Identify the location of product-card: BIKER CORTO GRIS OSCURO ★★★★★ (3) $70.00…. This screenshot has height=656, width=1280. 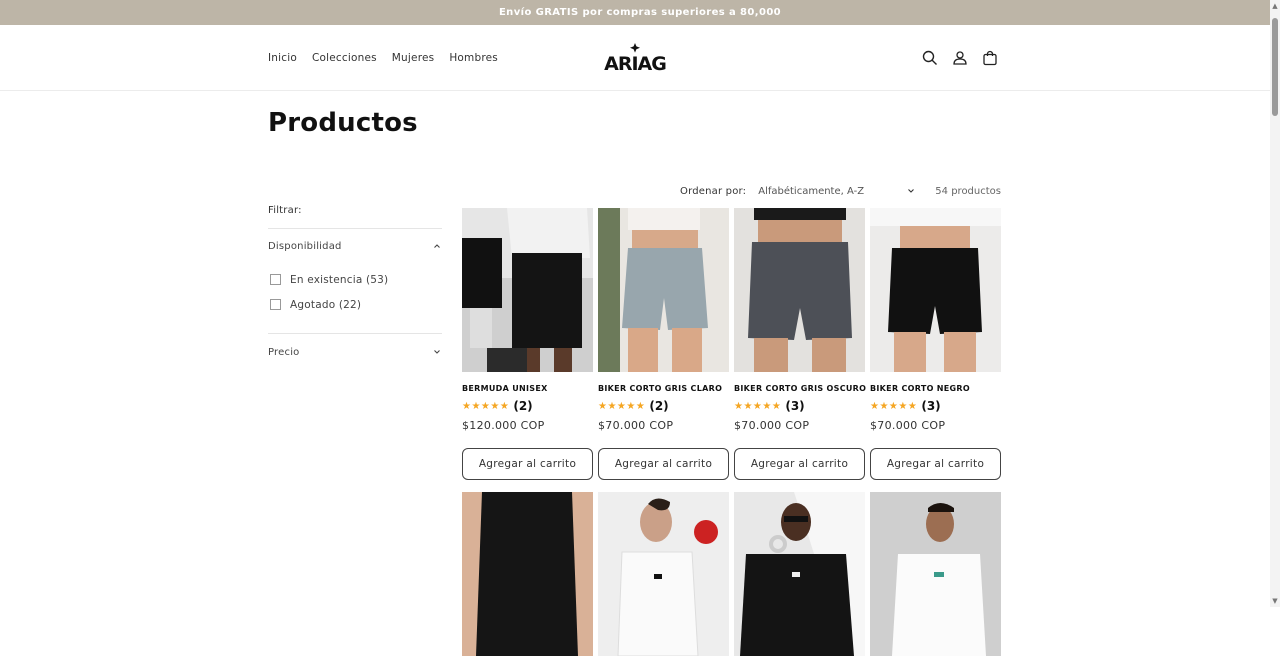
(800, 344).